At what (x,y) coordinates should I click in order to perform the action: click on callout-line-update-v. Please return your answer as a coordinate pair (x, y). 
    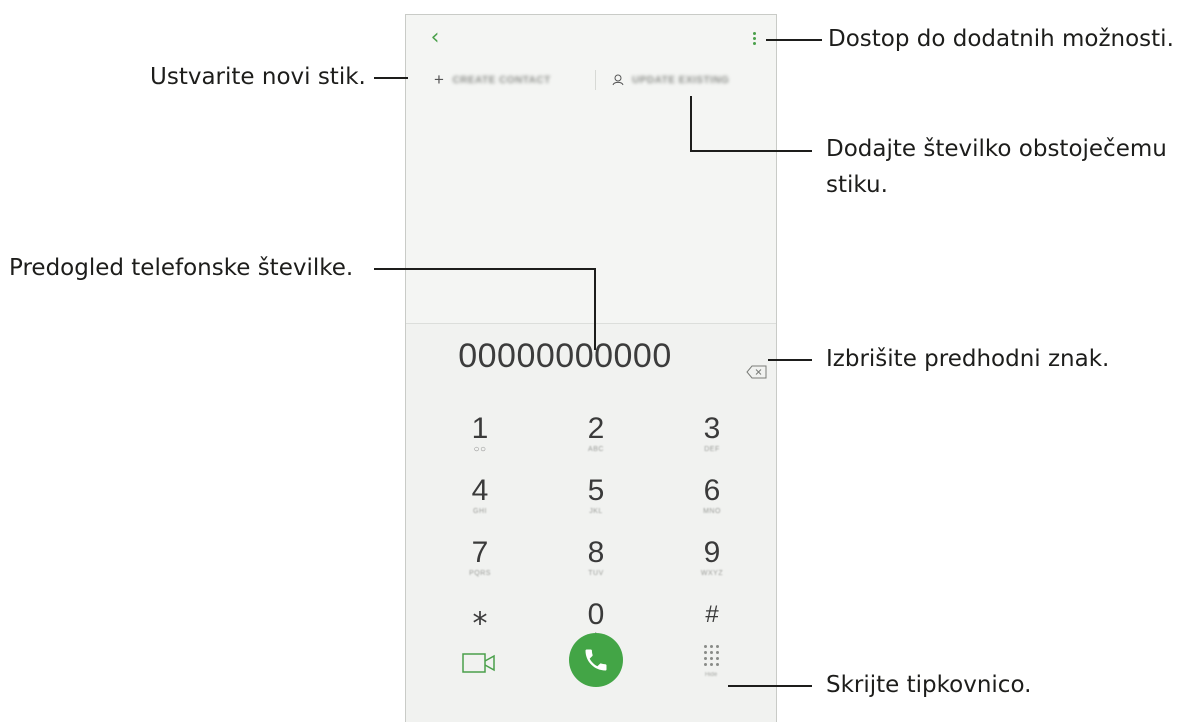
    Looking at the image, I should click on (691, 123).